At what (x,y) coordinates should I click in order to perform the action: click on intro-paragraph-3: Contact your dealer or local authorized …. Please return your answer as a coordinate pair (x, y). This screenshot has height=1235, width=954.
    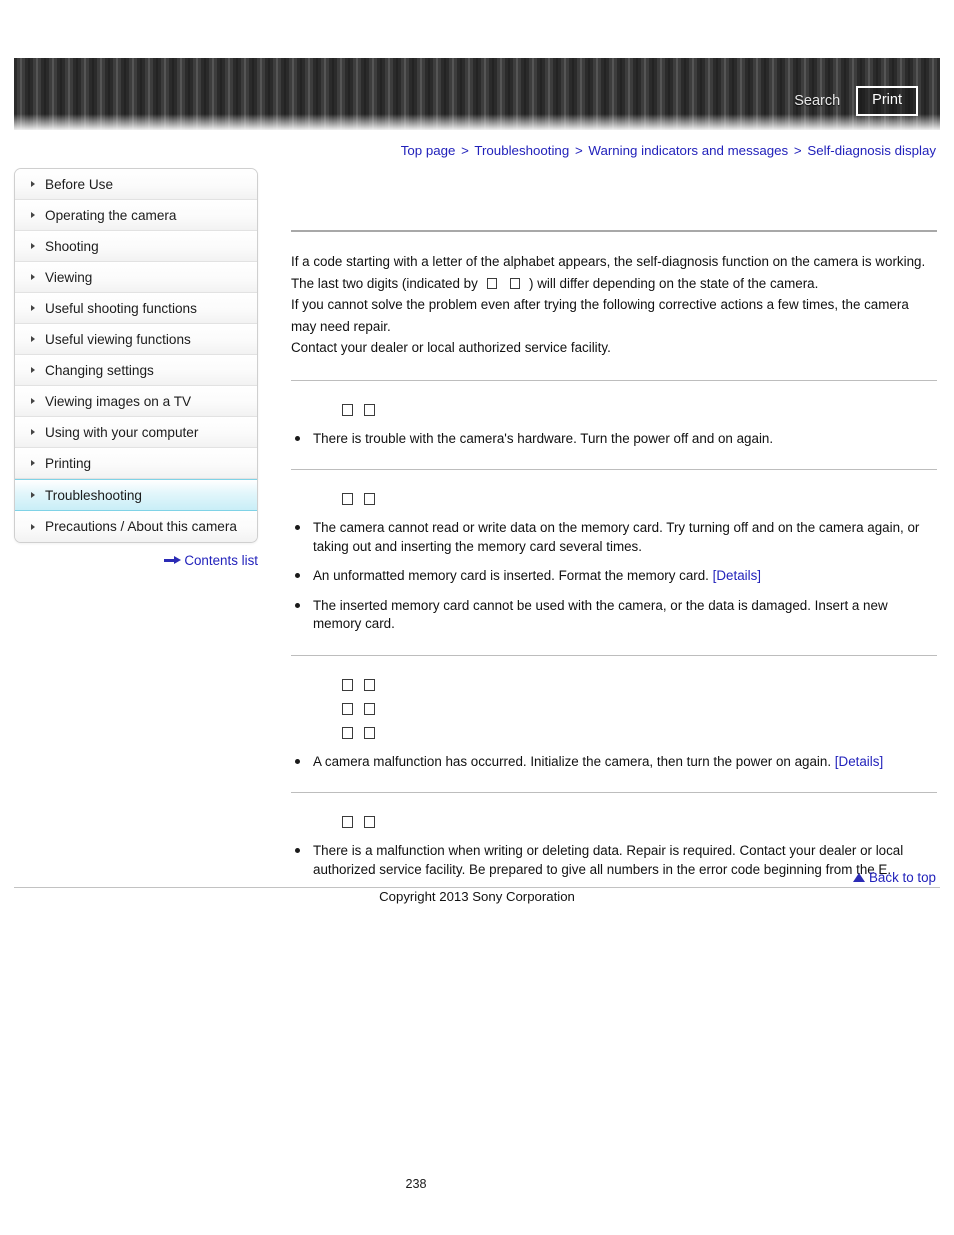
    Looking at the image, I should click on (451, 347).